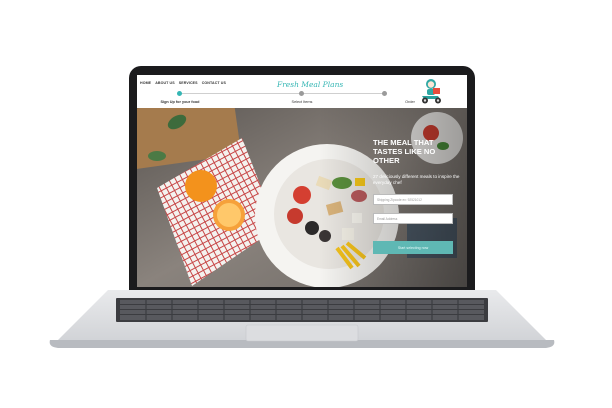 Image resolution: width=612 pixels, height=408 pixels. What do you see at coordinates (188, 83) in the screenshot?
I see `nav-item-services: SERVICES` at bounding box center [188, 83].